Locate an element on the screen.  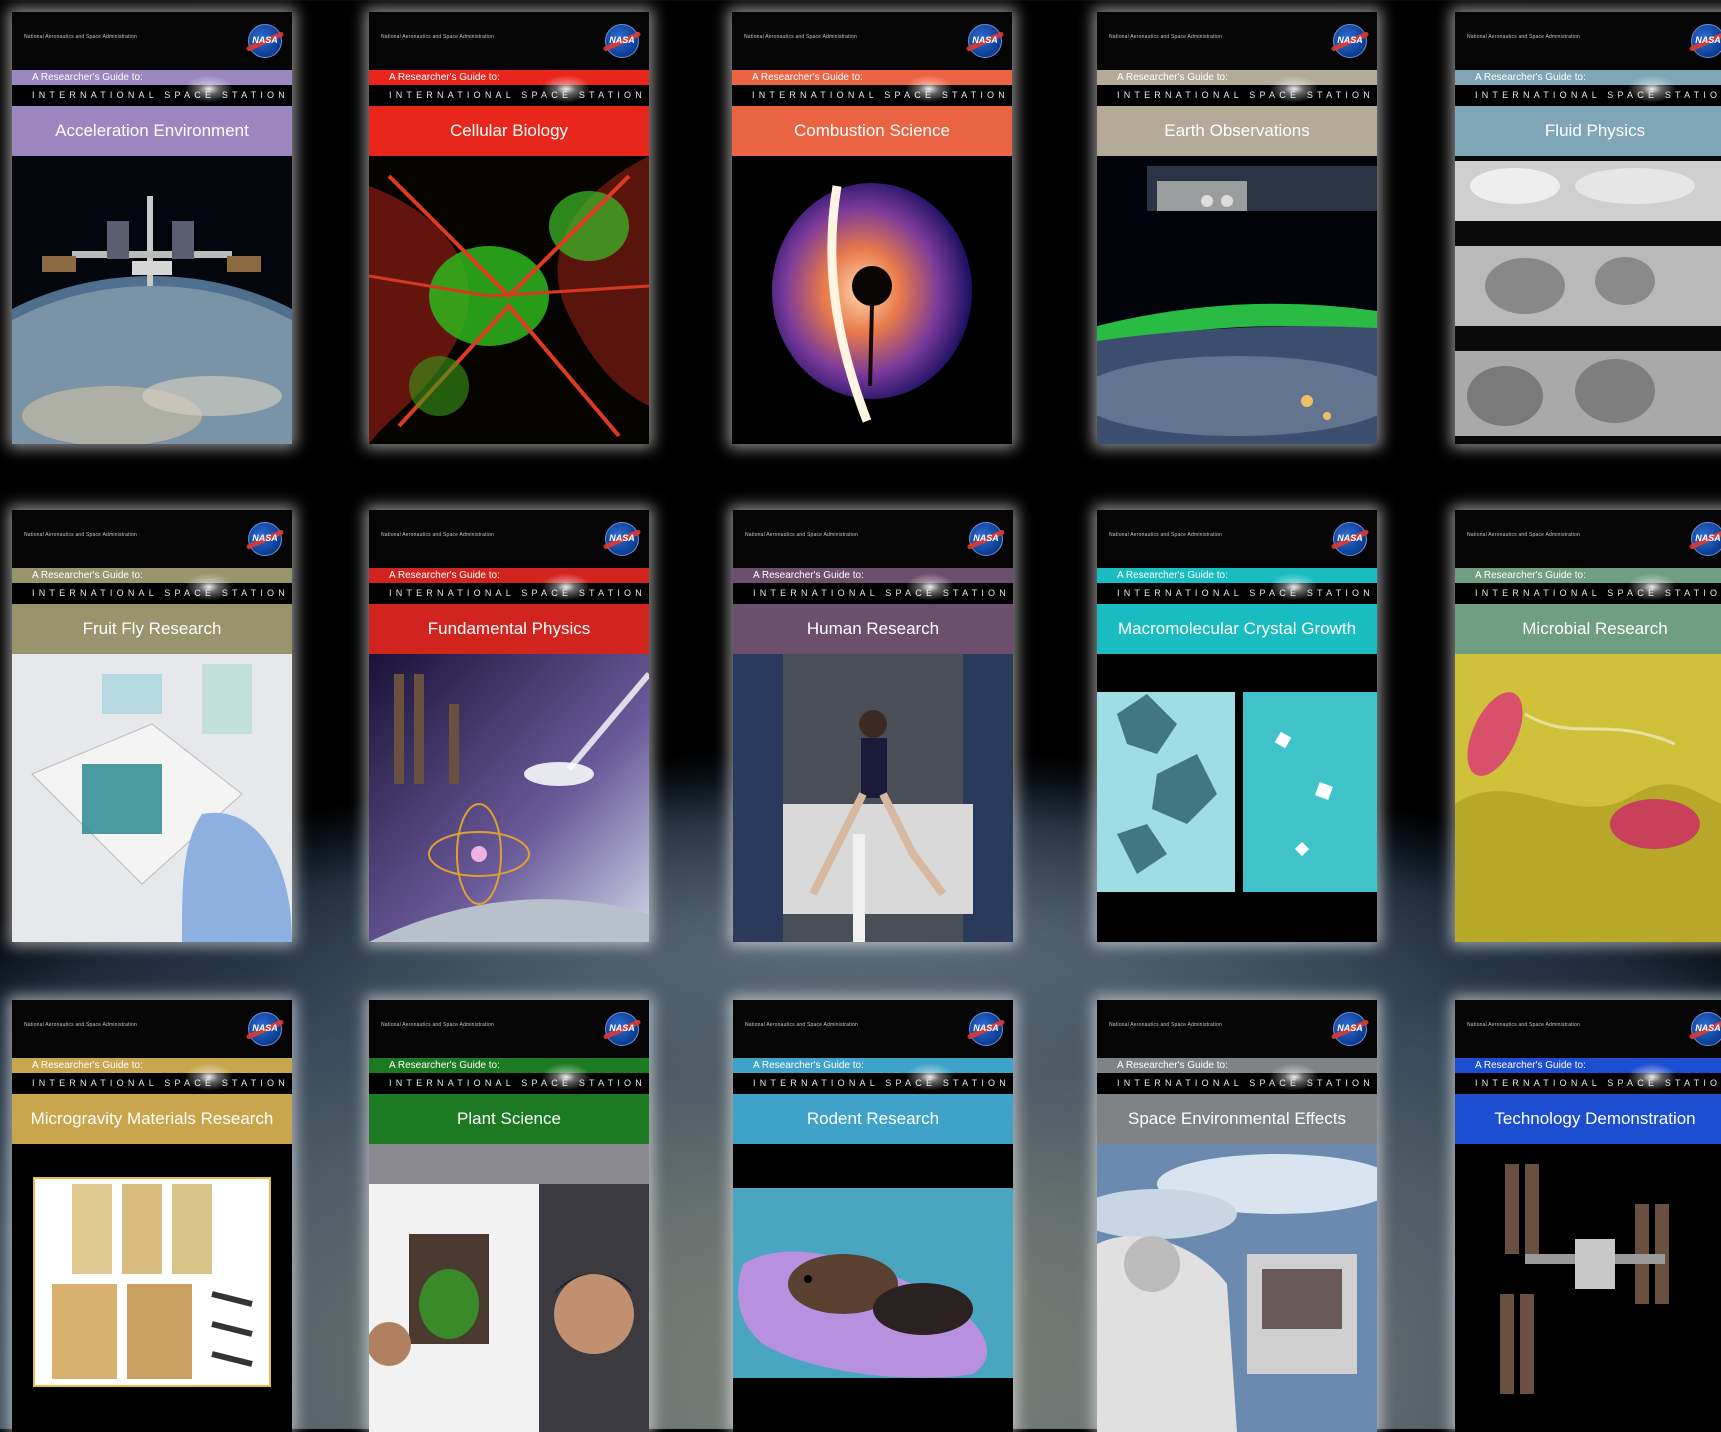
fruit-fly-habitat-image is located at coordinates (152, 798).